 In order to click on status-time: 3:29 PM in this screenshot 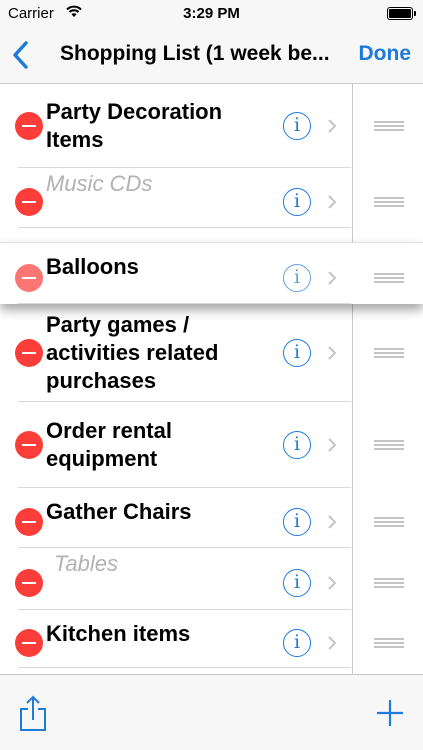, I will do `click(211, 13)`.